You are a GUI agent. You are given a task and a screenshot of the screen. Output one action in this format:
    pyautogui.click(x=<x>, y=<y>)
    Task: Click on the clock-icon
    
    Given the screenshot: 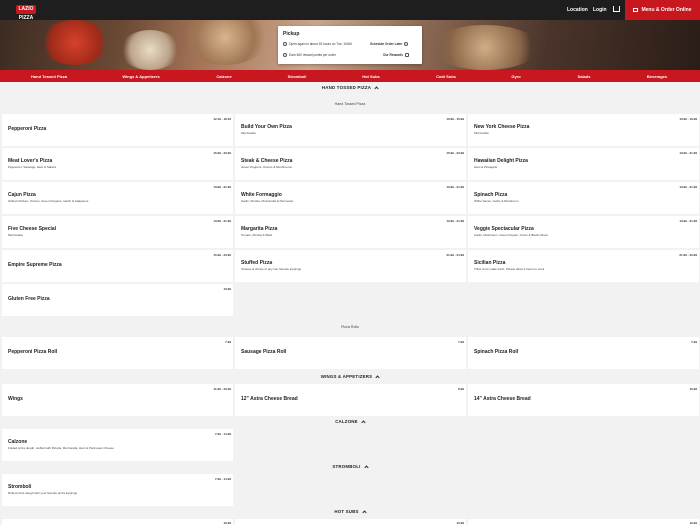 What is the action you would take?
    pyautogui.click(x=285, y=44)
    